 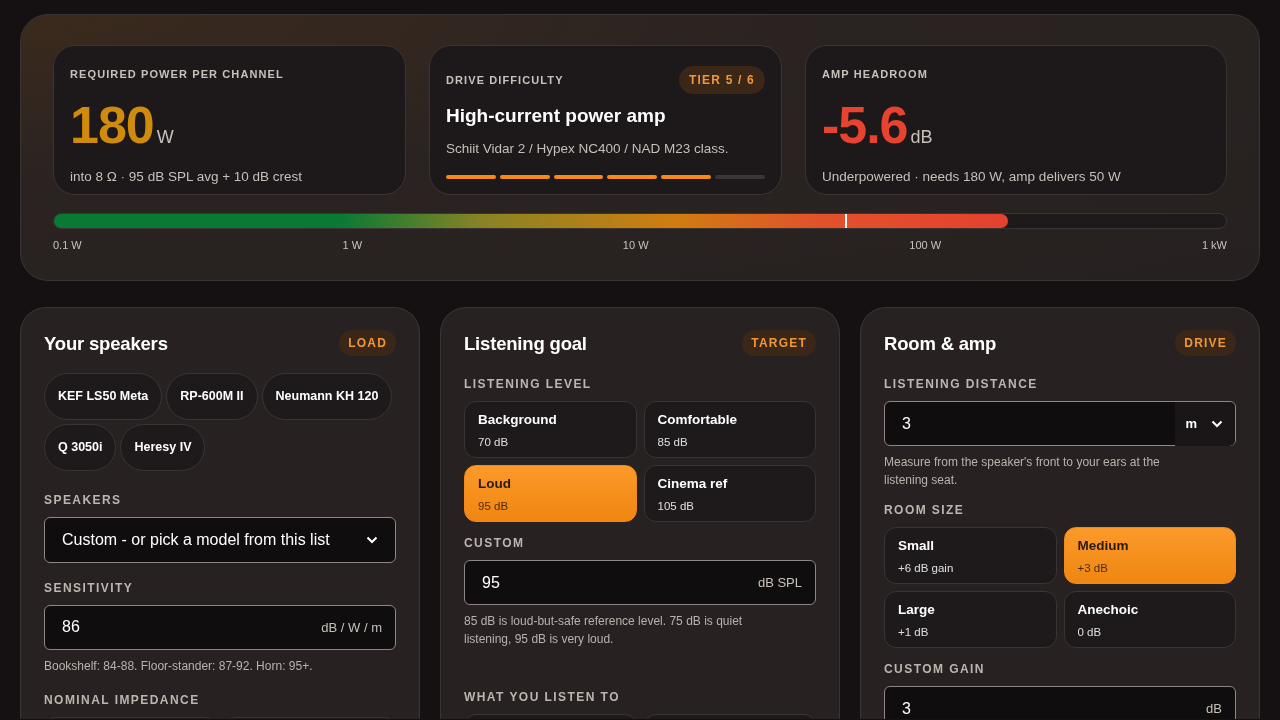 I want to click on speaker-select: Custom - or pick a model from this list, so click(x=220, y=539).